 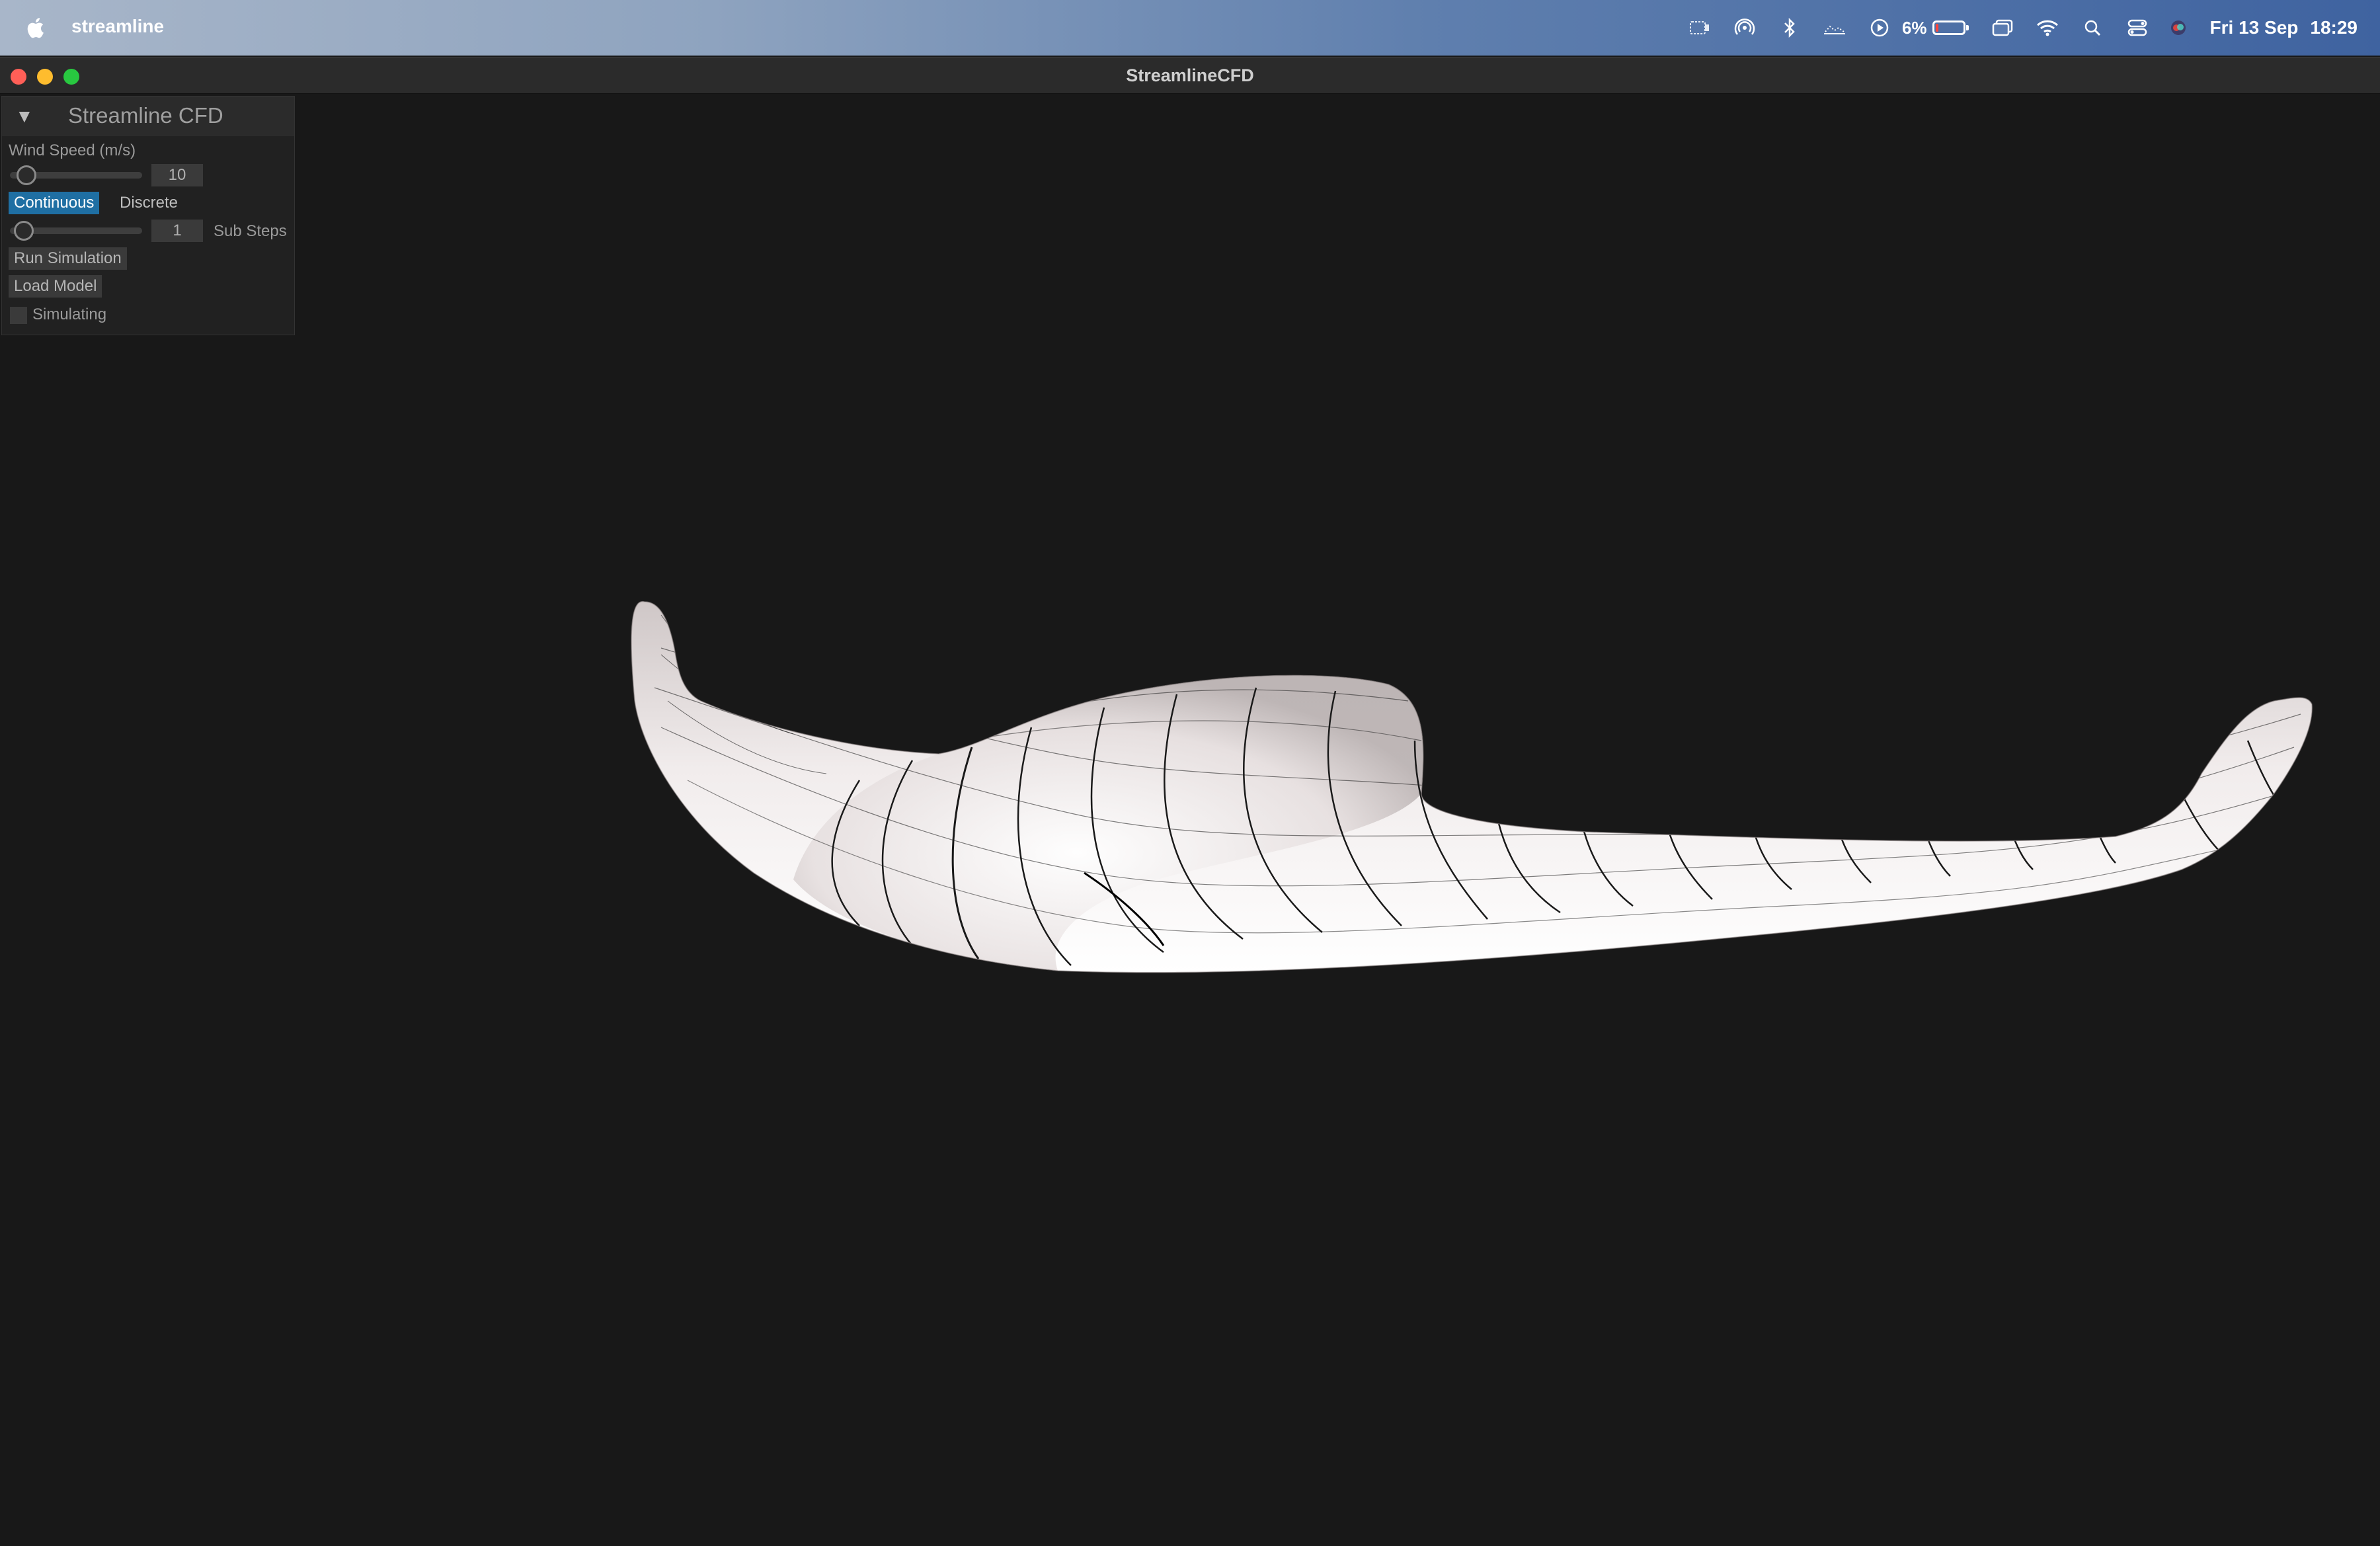 I want to click on status-area: 6% Fri 13 Sep 18:29, so click(x=2017, y=28).